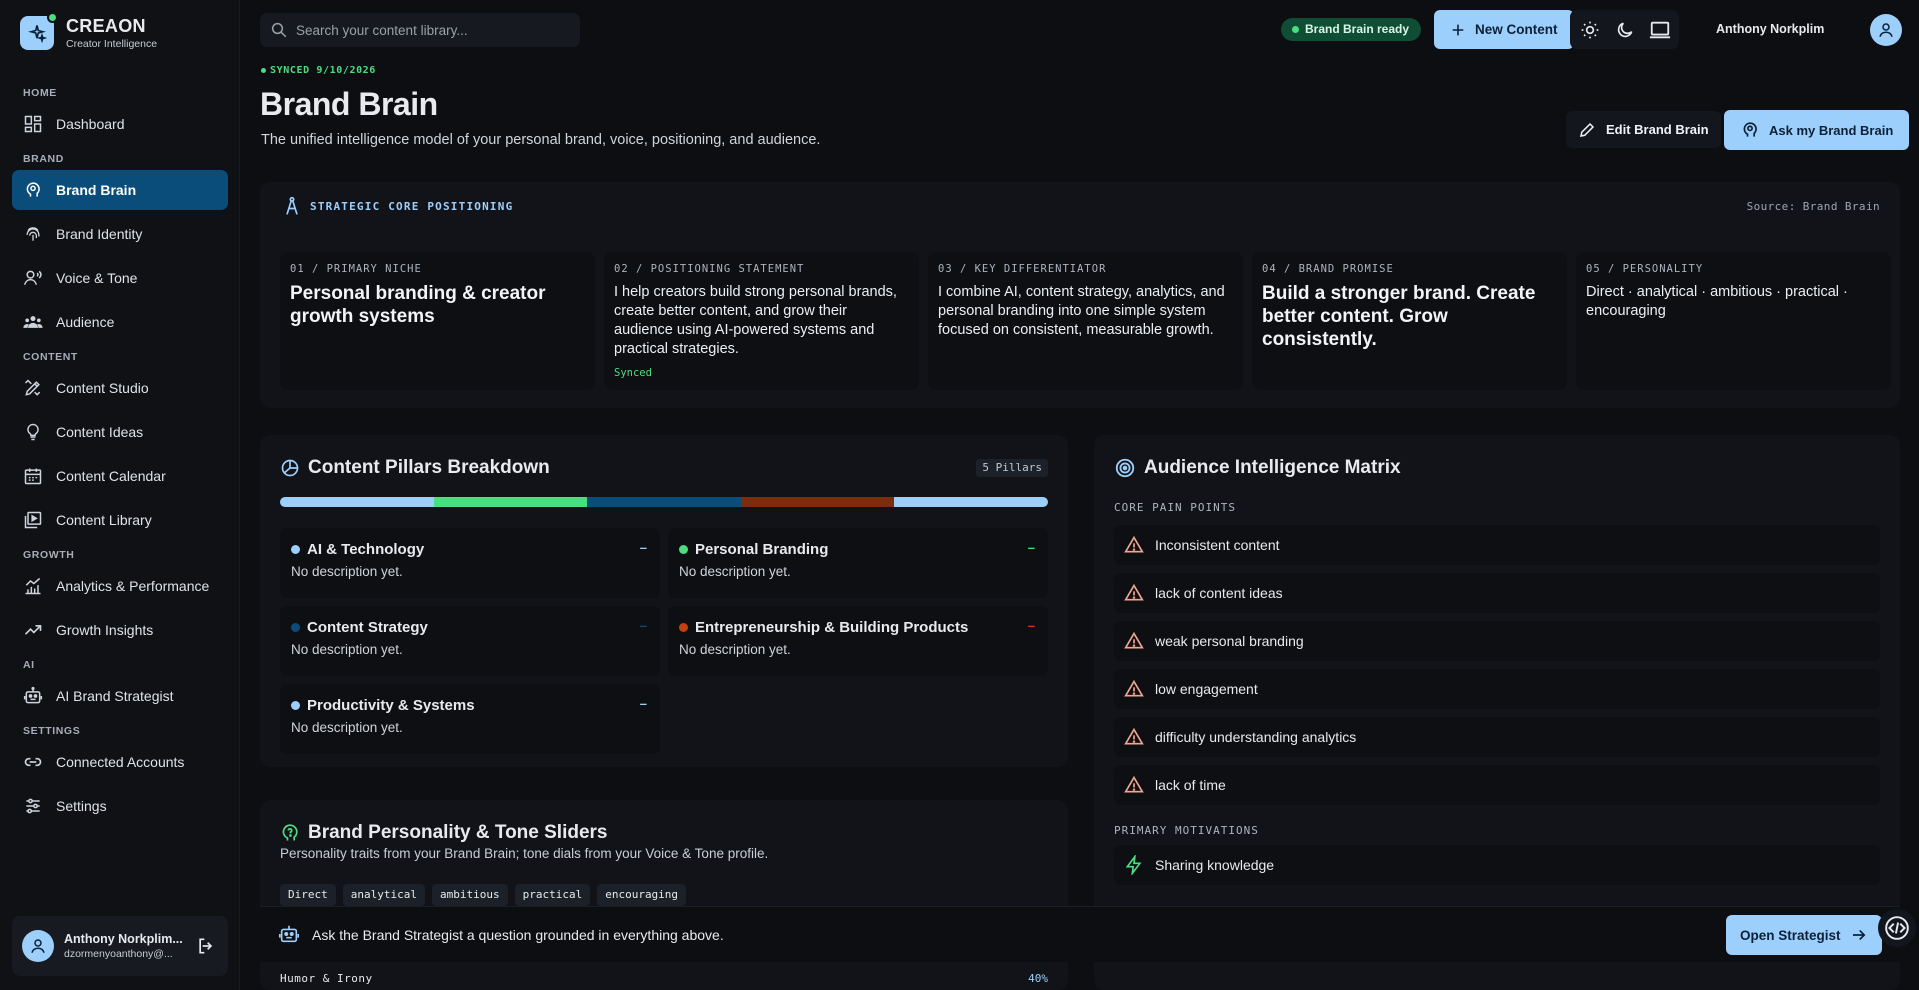 The height and width of the screenshot is (990, 1919). I want to click on edit-brand-brain-button: Edit Brand Brain, so click(1643, 129).